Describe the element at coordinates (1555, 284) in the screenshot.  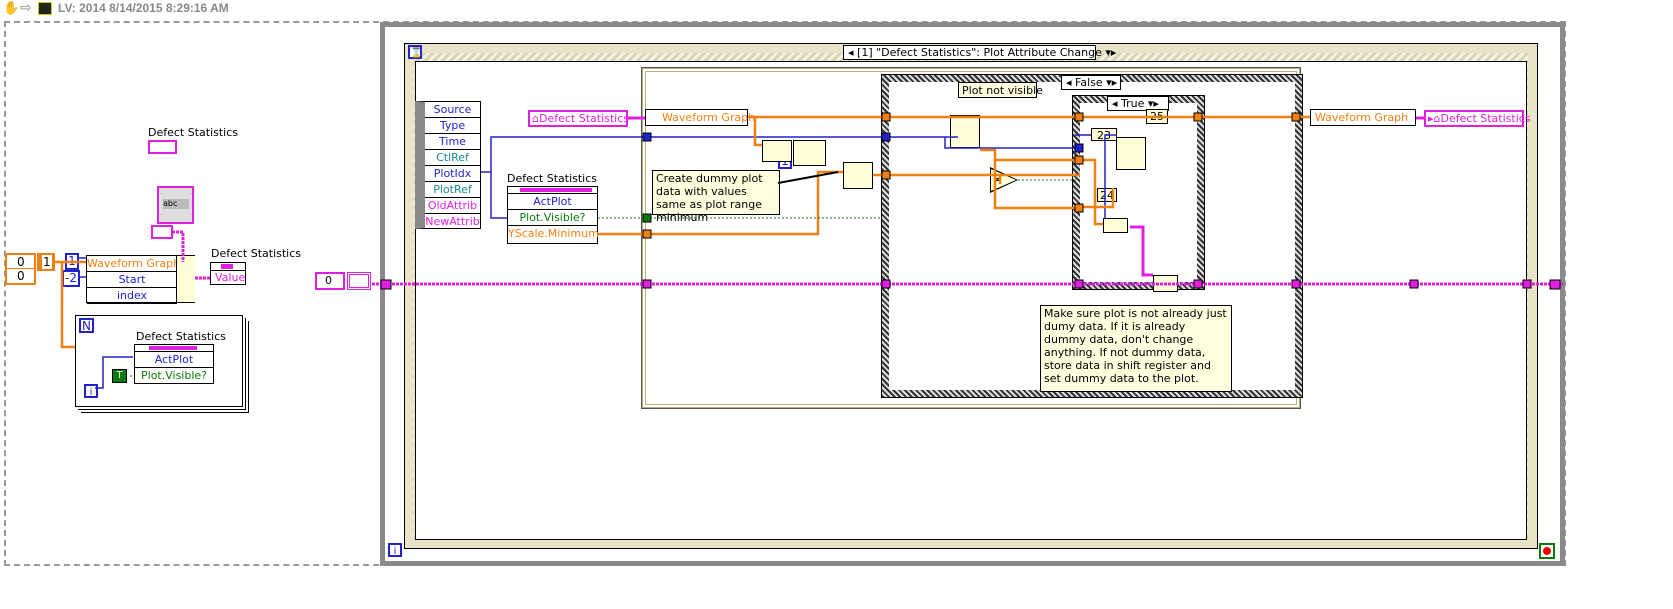
I see `shift-register-right` at that location.